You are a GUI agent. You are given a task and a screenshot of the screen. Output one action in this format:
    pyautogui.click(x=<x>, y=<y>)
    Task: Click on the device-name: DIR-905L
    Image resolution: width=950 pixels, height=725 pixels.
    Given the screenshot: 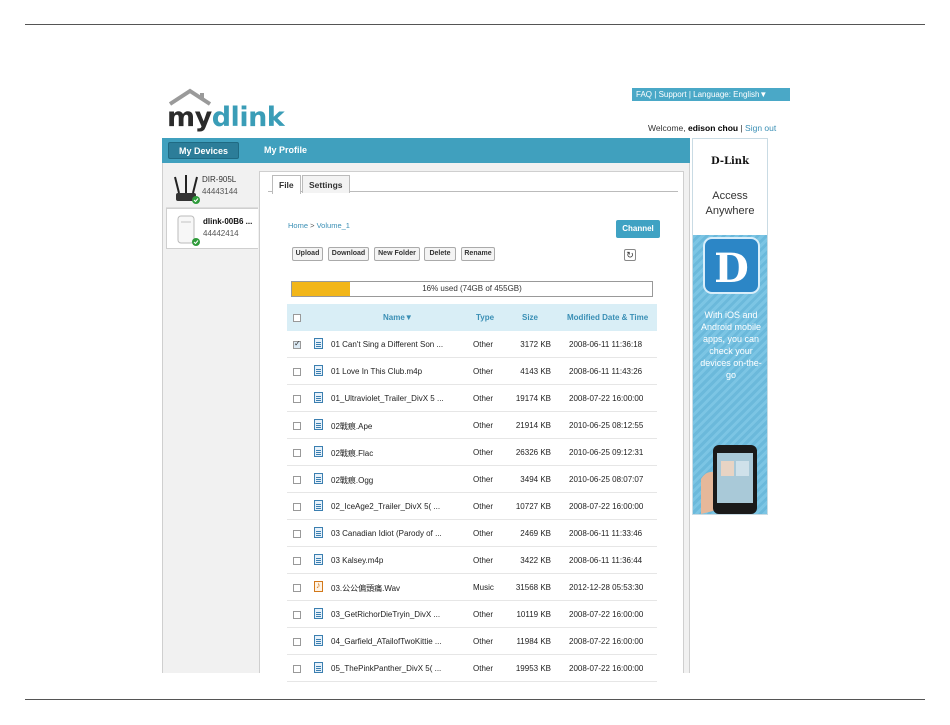 What is the action you would take?
    pyautogui.click(x=219, y=179)
    